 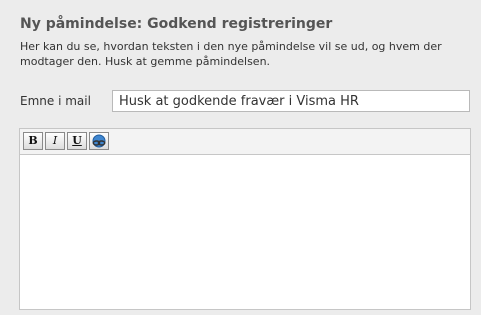 I want to click on subject-input, so click(x=291, y=101).